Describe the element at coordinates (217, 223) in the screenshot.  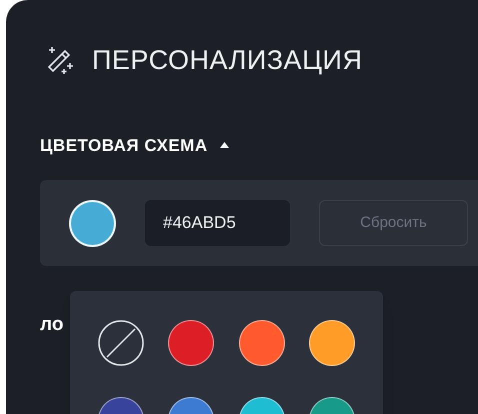
I see `hex-input: #46ABD5` at that location.